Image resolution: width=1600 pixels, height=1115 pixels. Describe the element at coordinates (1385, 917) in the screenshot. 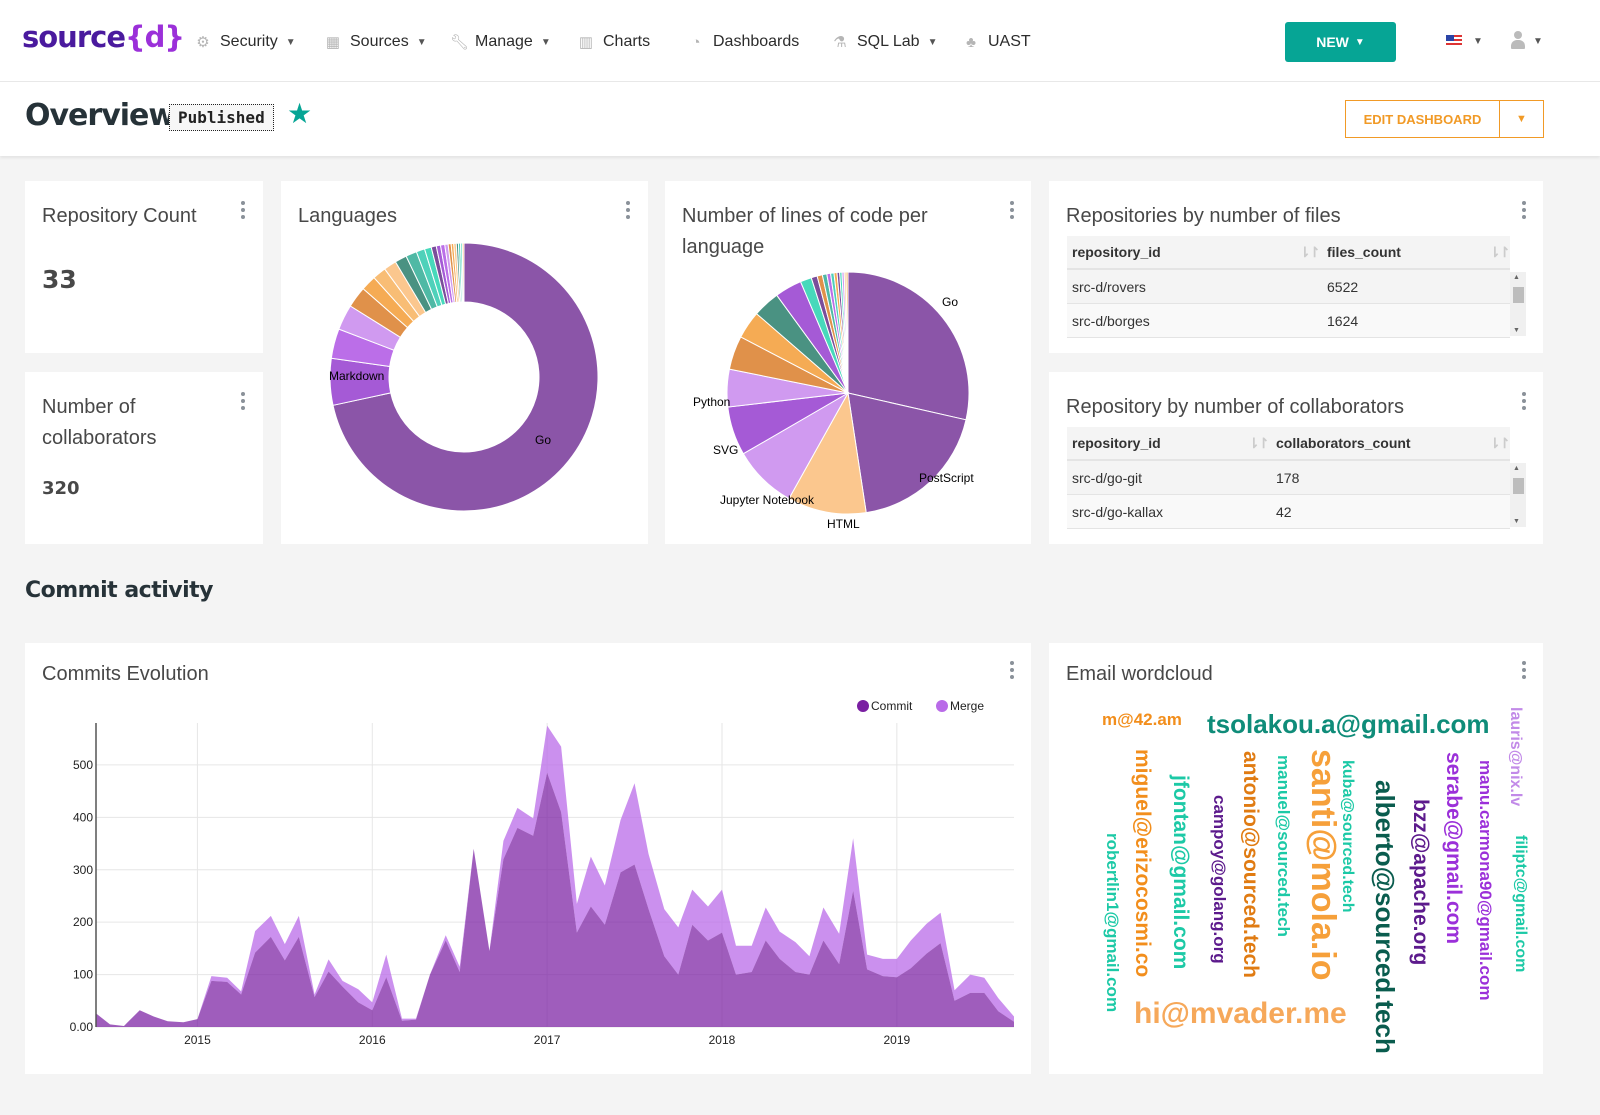

I see `wordcloud-word: alberto@sourced.tech` at that location.